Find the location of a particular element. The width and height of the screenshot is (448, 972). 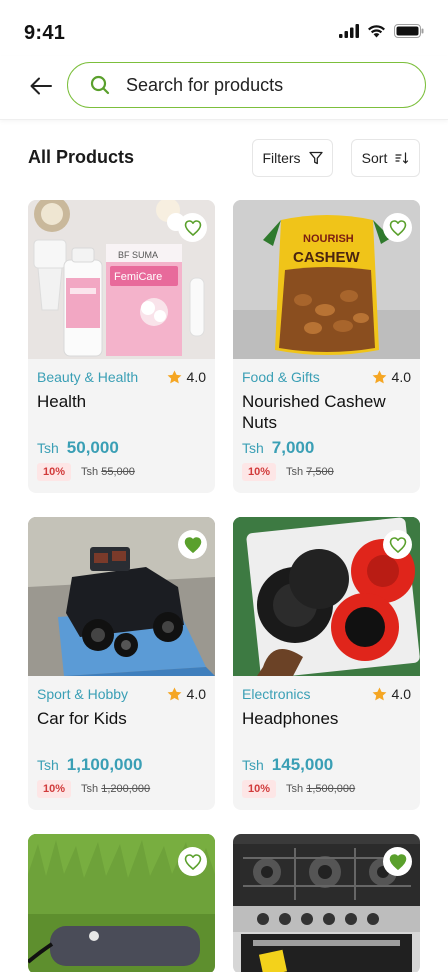

discount-row: 10% Tsh 7,500 is located at coordinates (288, 472).